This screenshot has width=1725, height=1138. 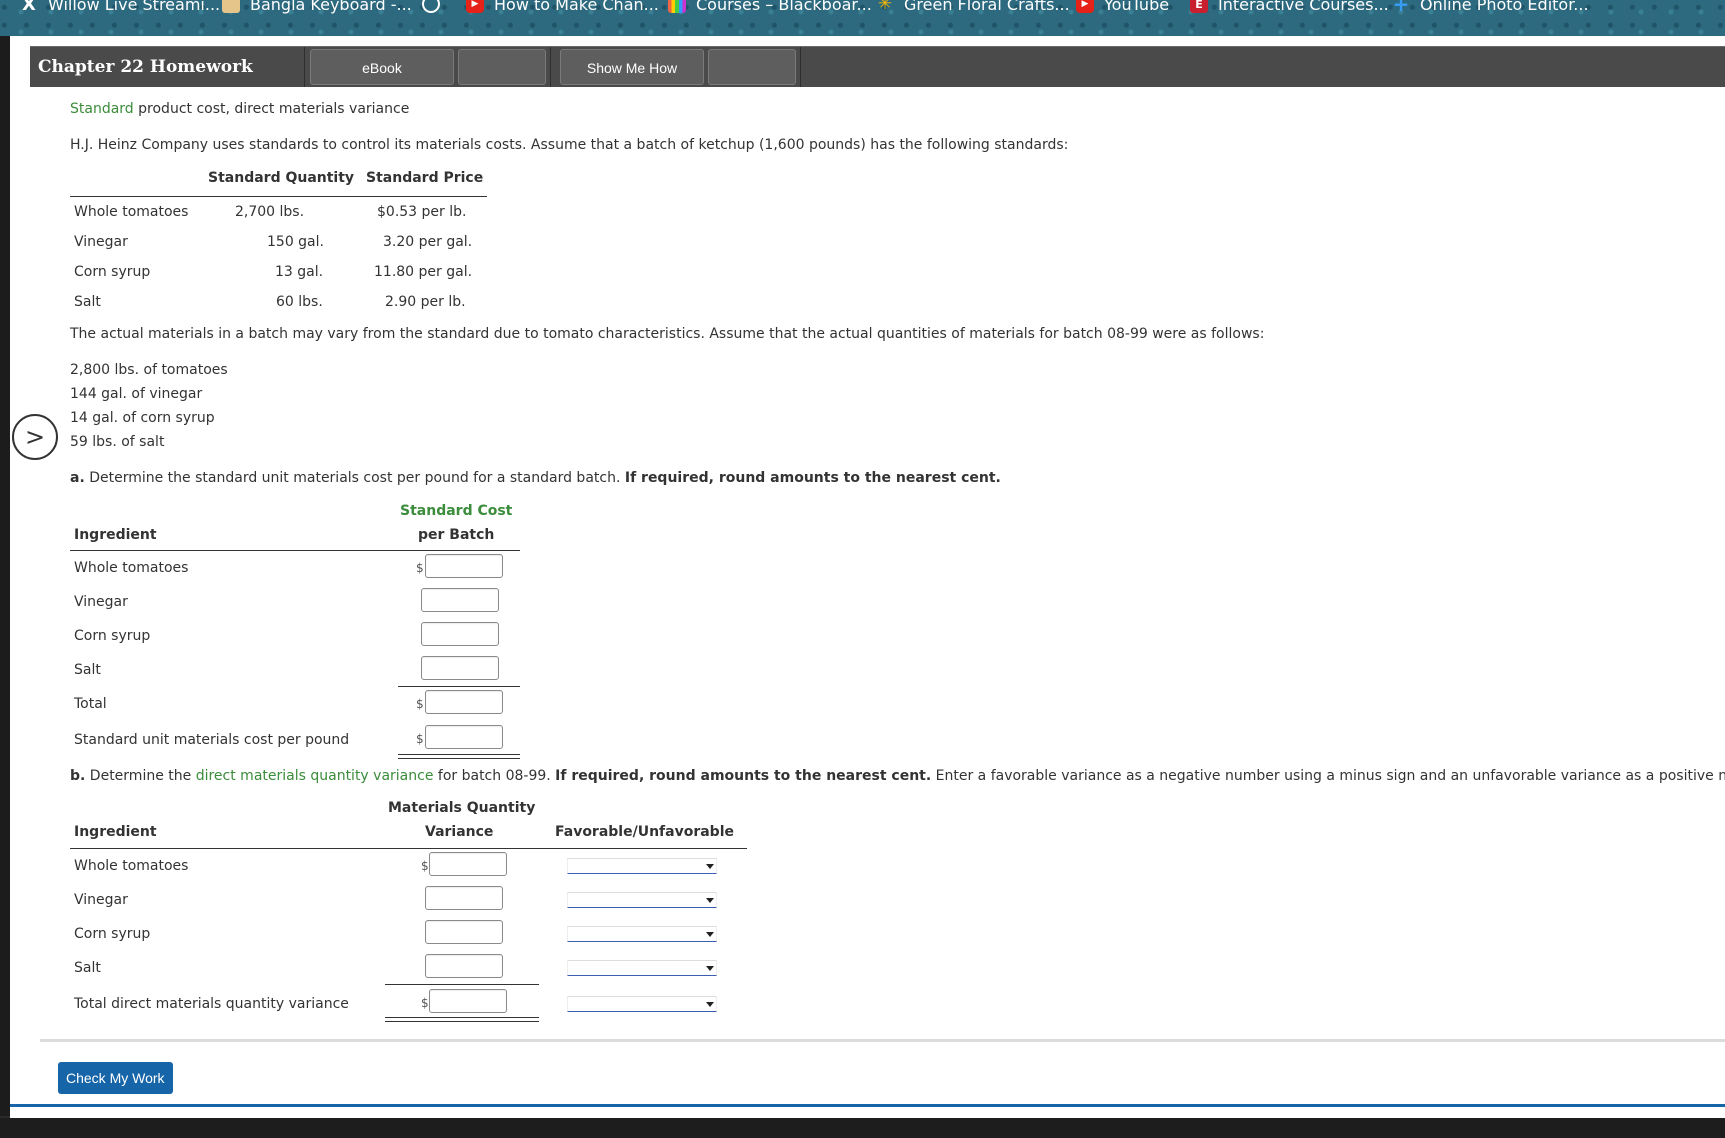 What do you see at coordinates (459, 832) in the screenshot?
I see `mq-variance-header-line2: Variance` at bounding box center [459, 832].